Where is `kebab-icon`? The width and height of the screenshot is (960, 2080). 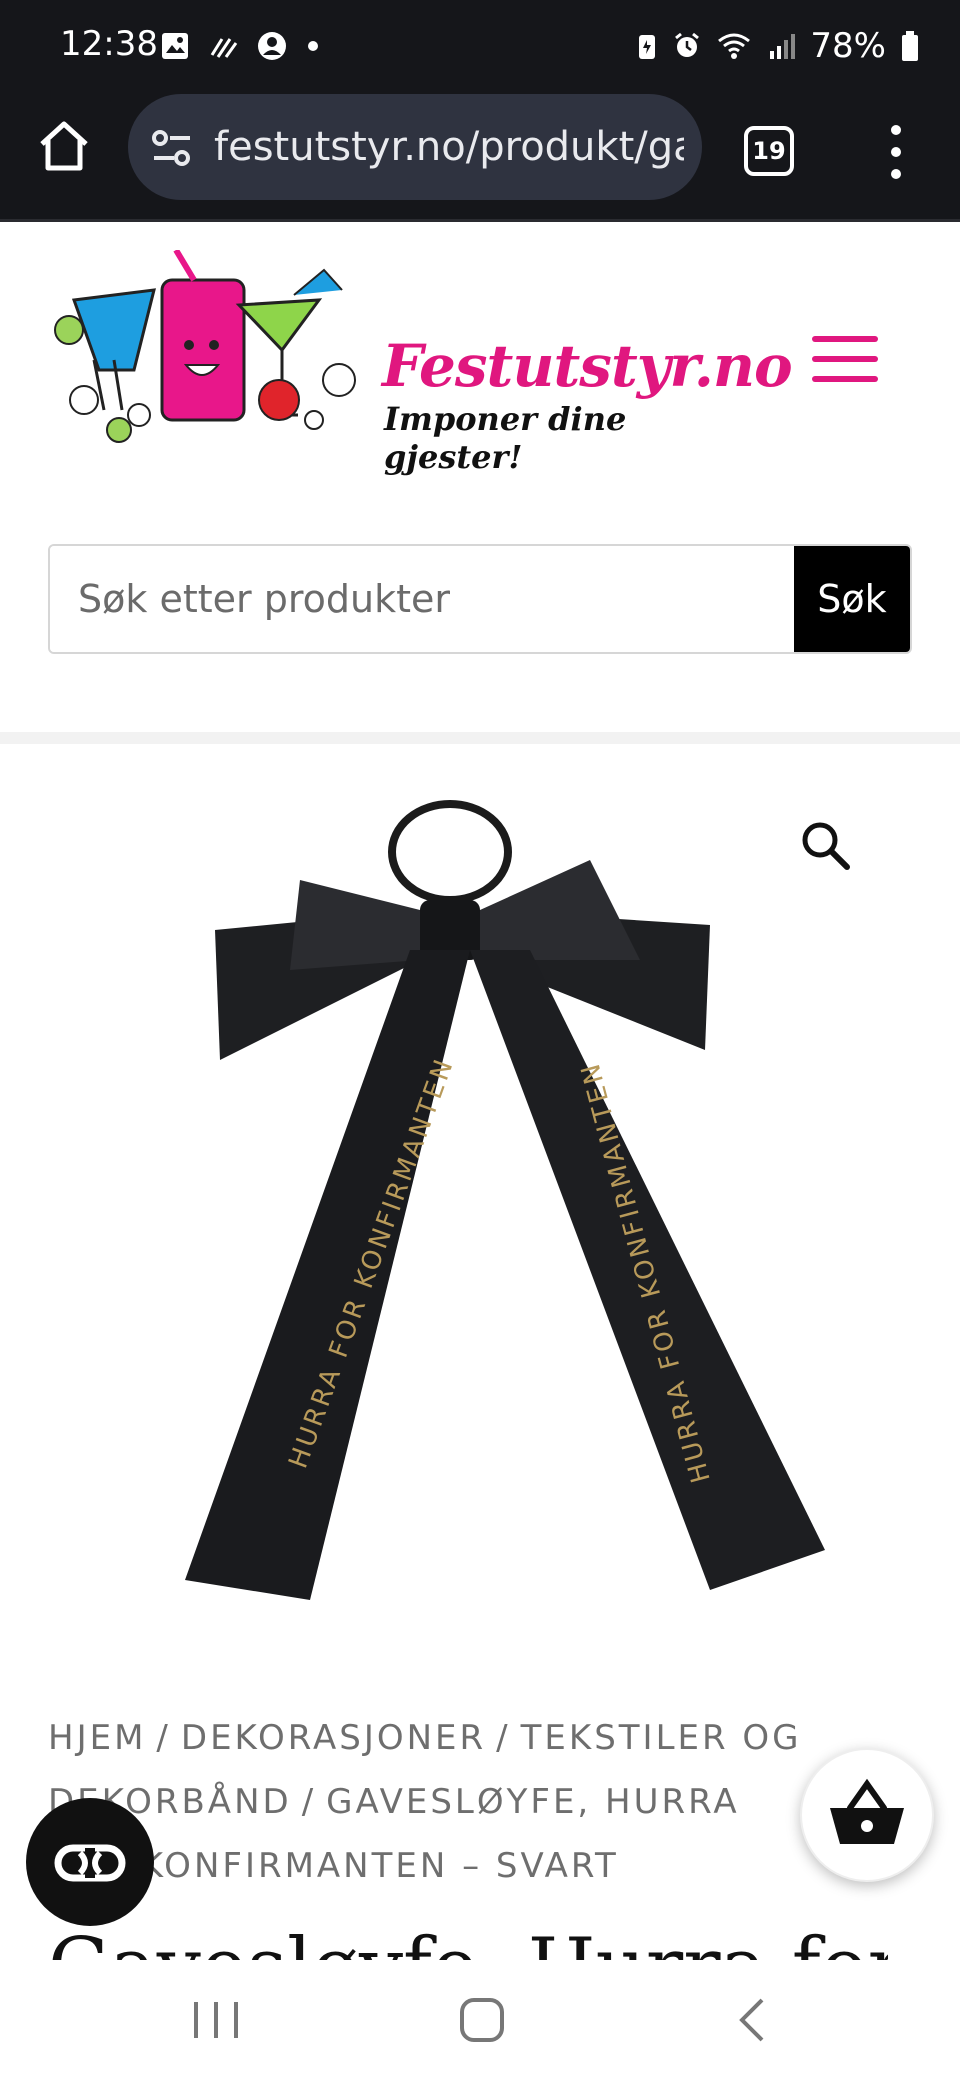
kebab-icon is located at coordinates (896, 152).